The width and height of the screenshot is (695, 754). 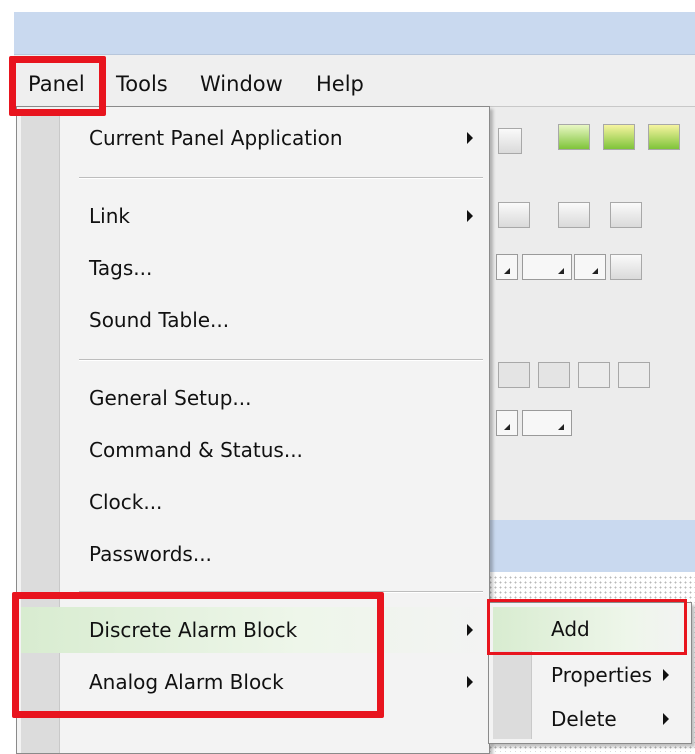 I want to click on unlink-icon, so click(x=634, y=375).